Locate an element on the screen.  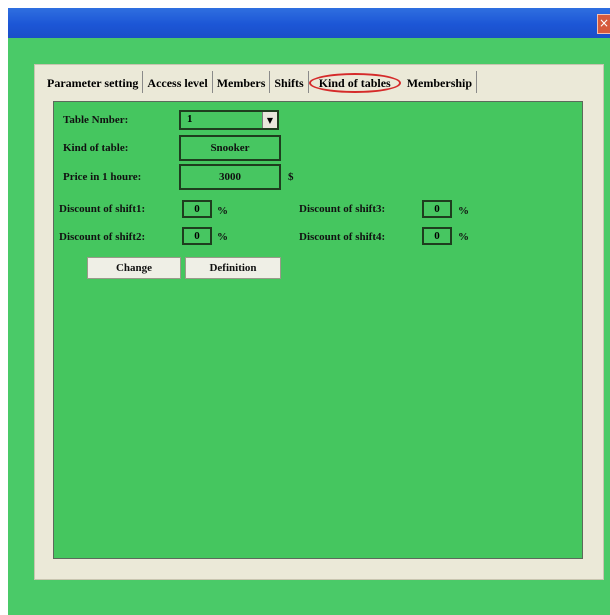
tab-access-level: Access level is located at coordinates (178, 82).